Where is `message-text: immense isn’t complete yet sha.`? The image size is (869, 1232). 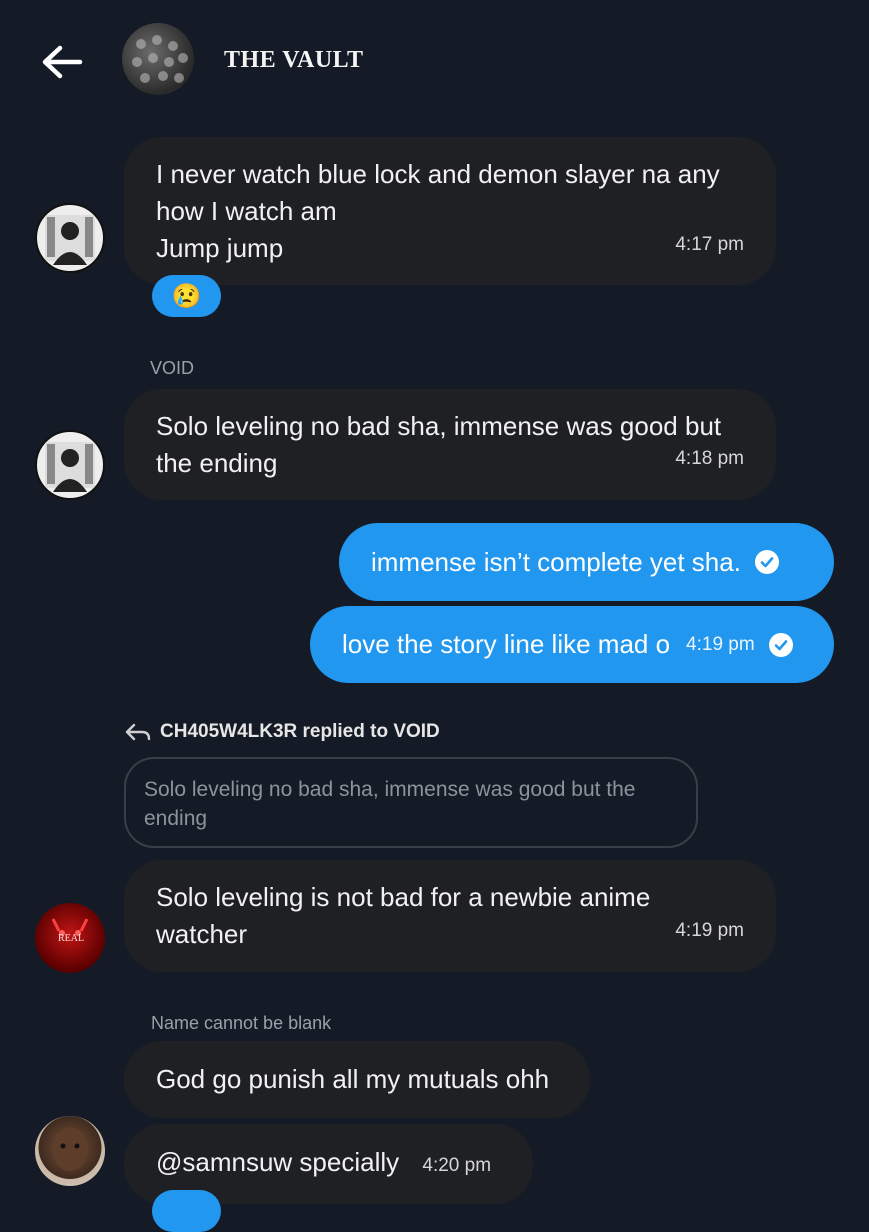
message-text: immense isn’t complete yet sha. is located at coordinates (556, 561).